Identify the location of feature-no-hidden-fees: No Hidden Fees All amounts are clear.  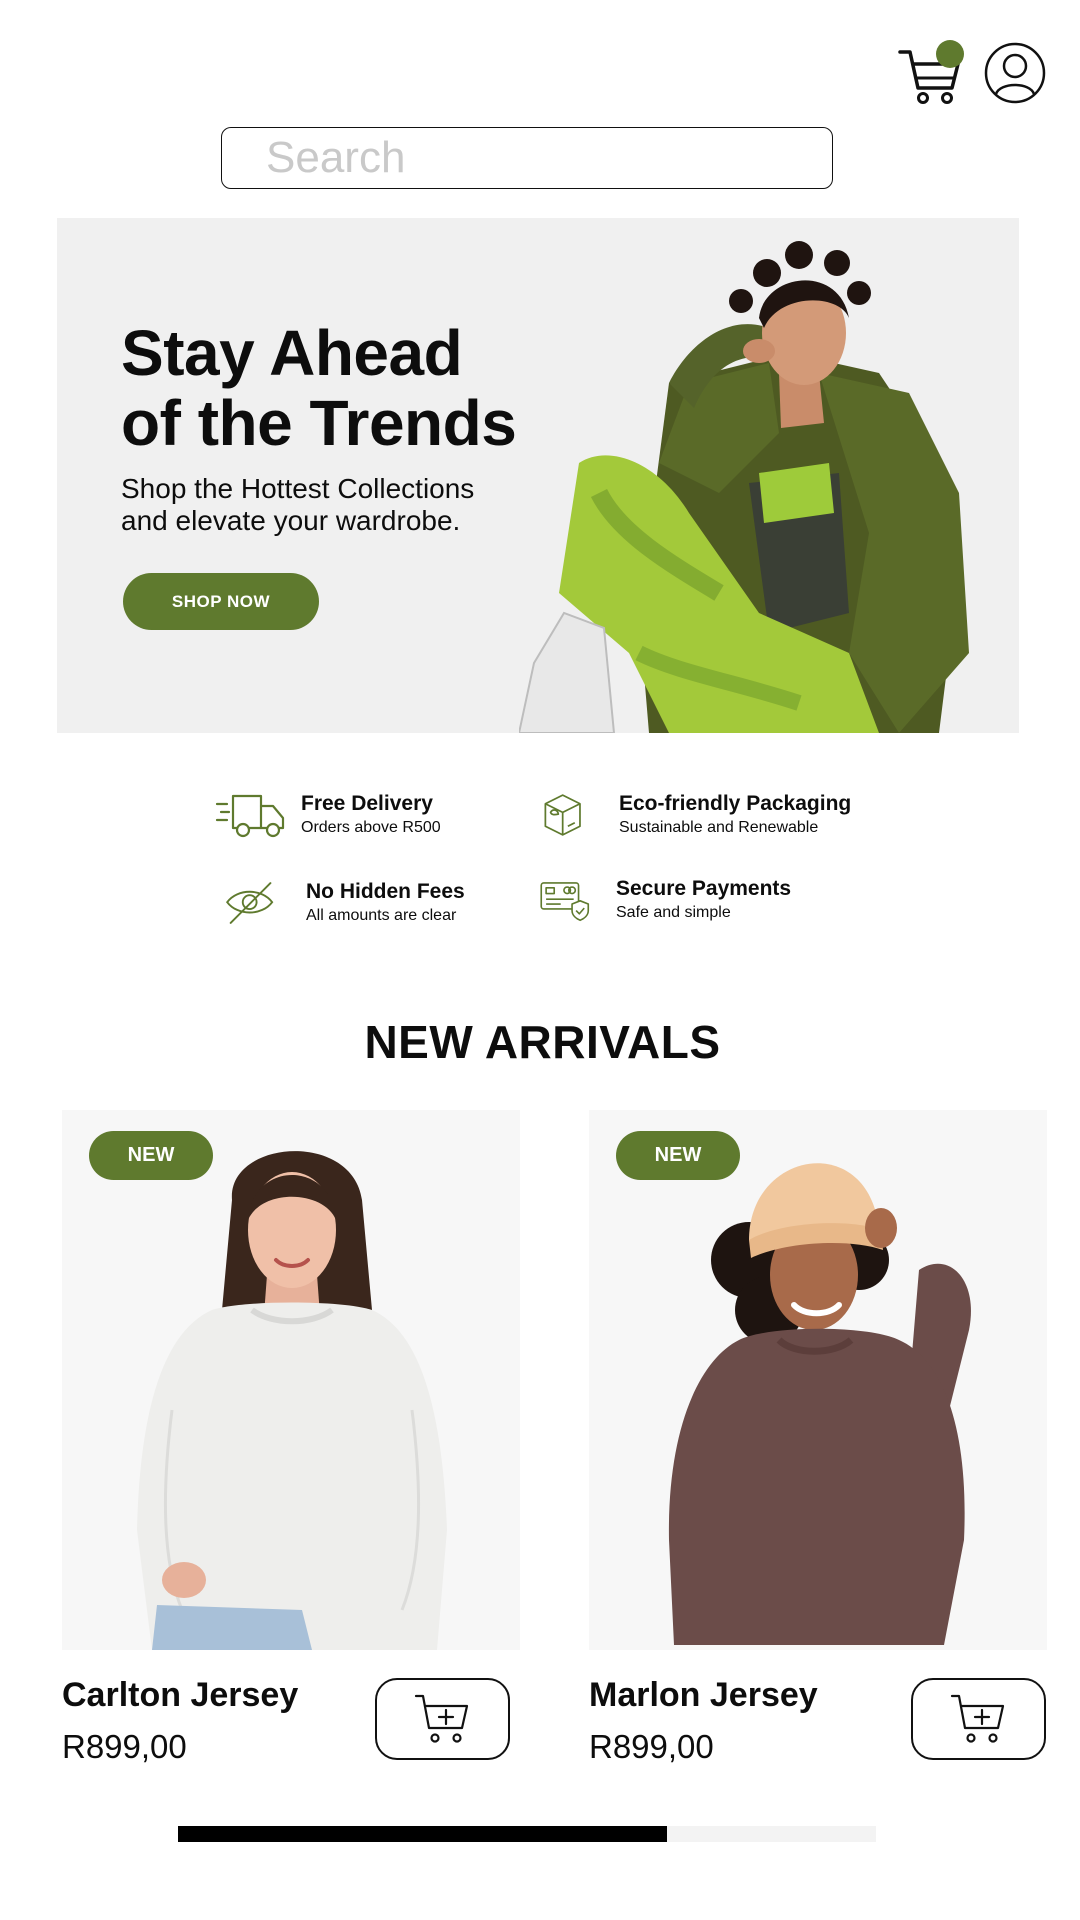
(343, 903).